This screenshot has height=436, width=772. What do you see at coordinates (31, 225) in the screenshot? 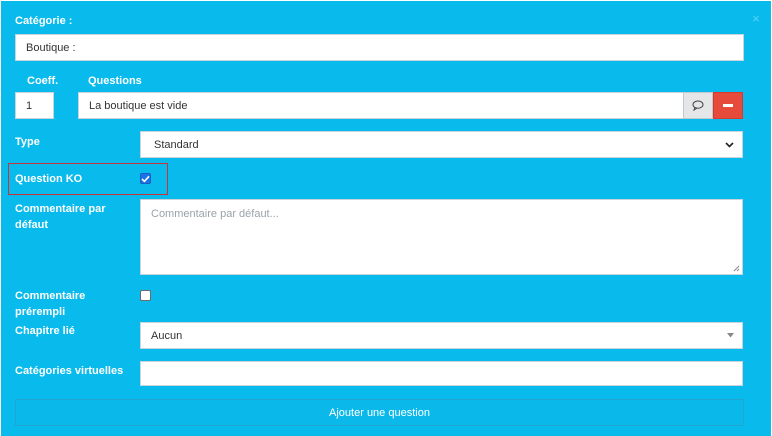
I see `default-comment-label-line2: défaut` at bounding box center [31, 225].